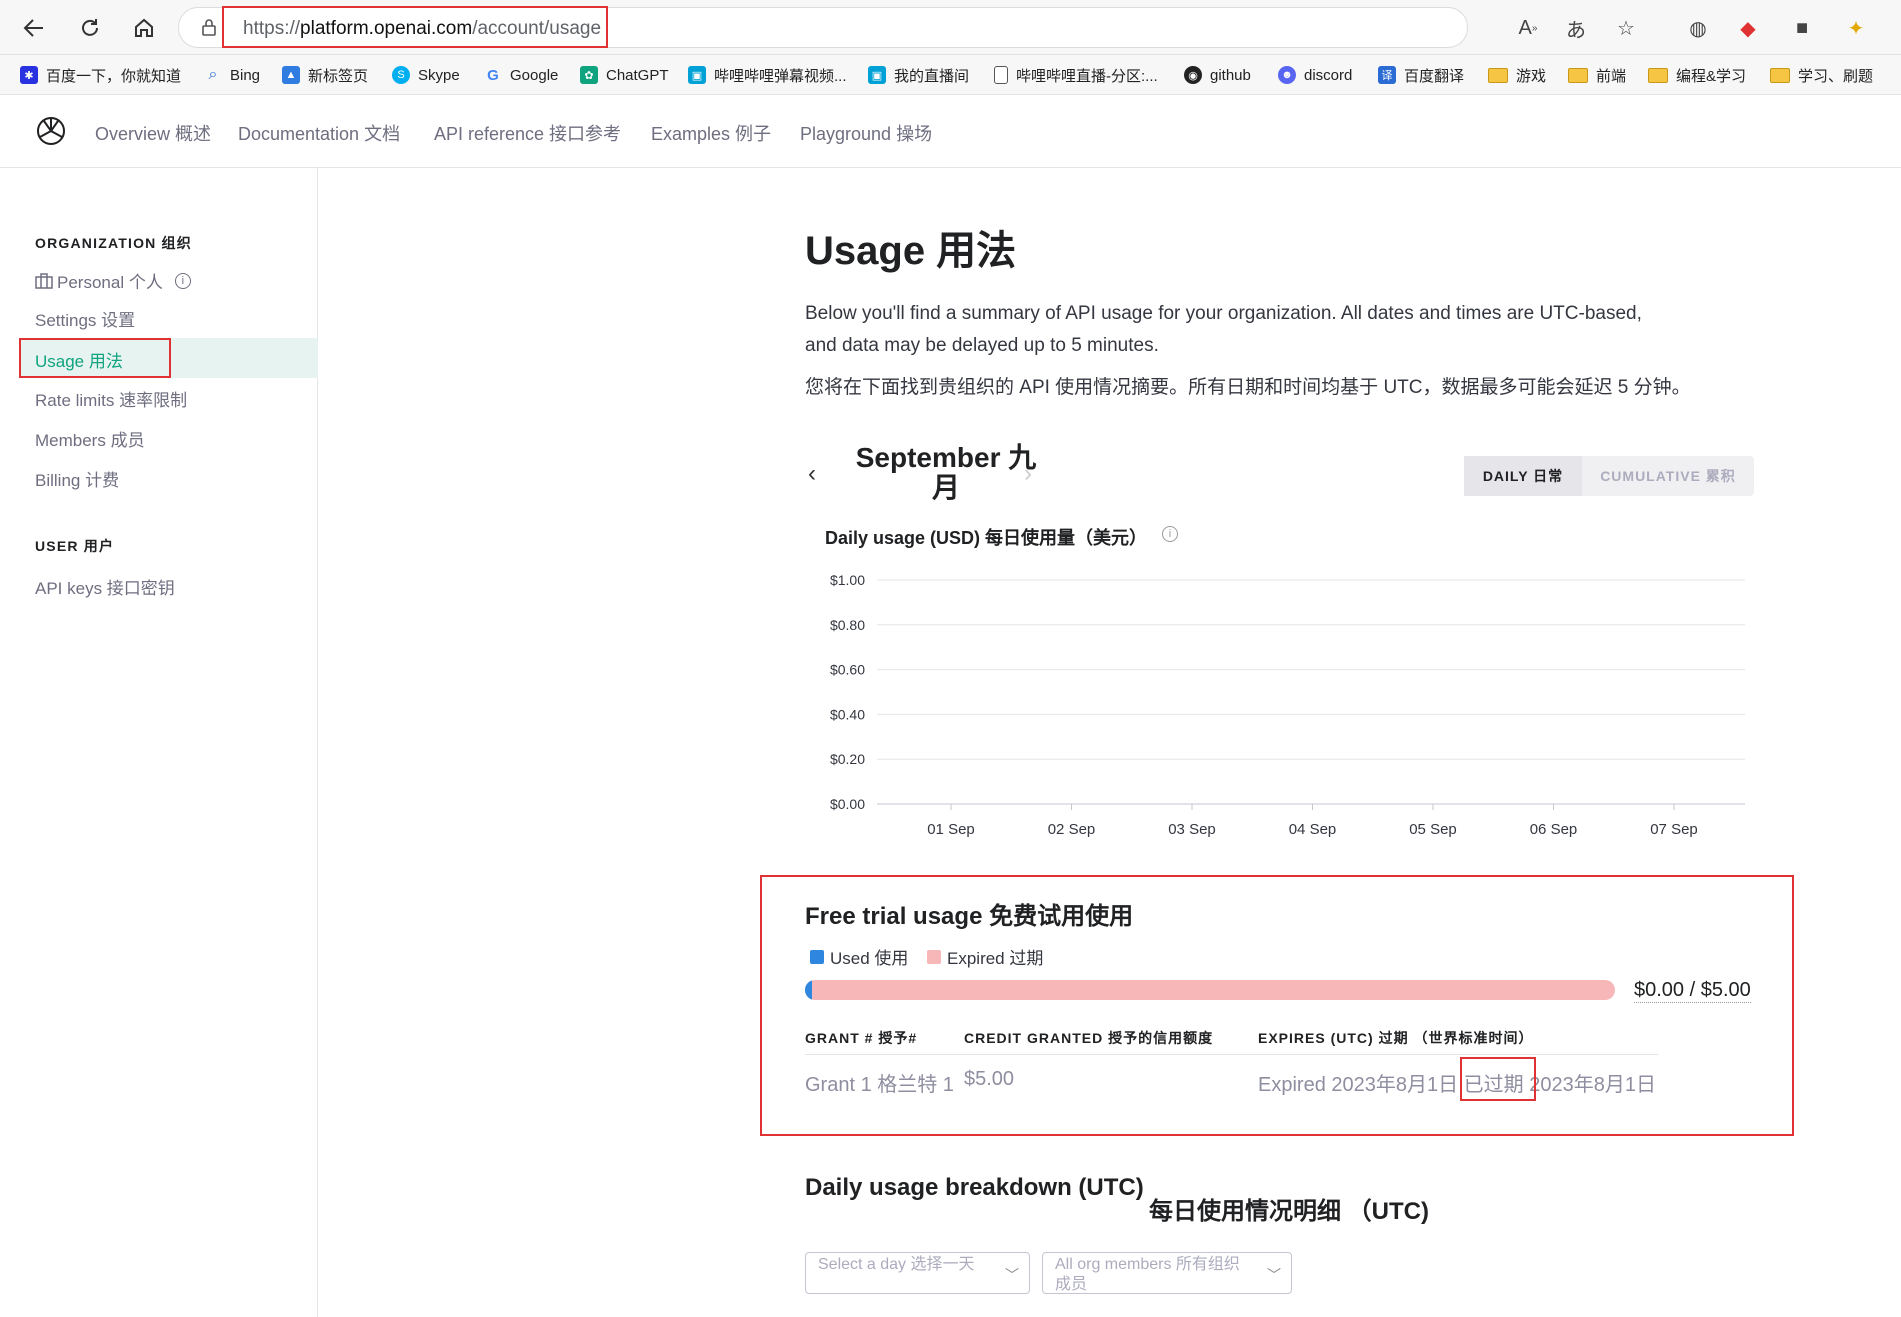  Describe the element at coordinates (946, 472) in the screenshot. I see `month-title: September 九月` at that location.